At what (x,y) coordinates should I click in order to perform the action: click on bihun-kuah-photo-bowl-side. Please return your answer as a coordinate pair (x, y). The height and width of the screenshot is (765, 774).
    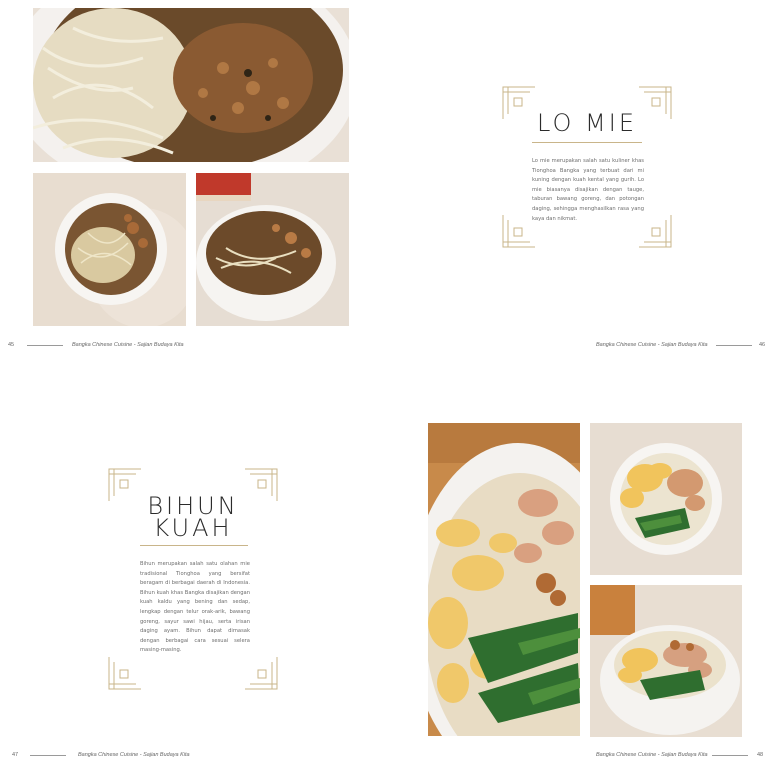
    Looking at the image, I should click on (666, 661).